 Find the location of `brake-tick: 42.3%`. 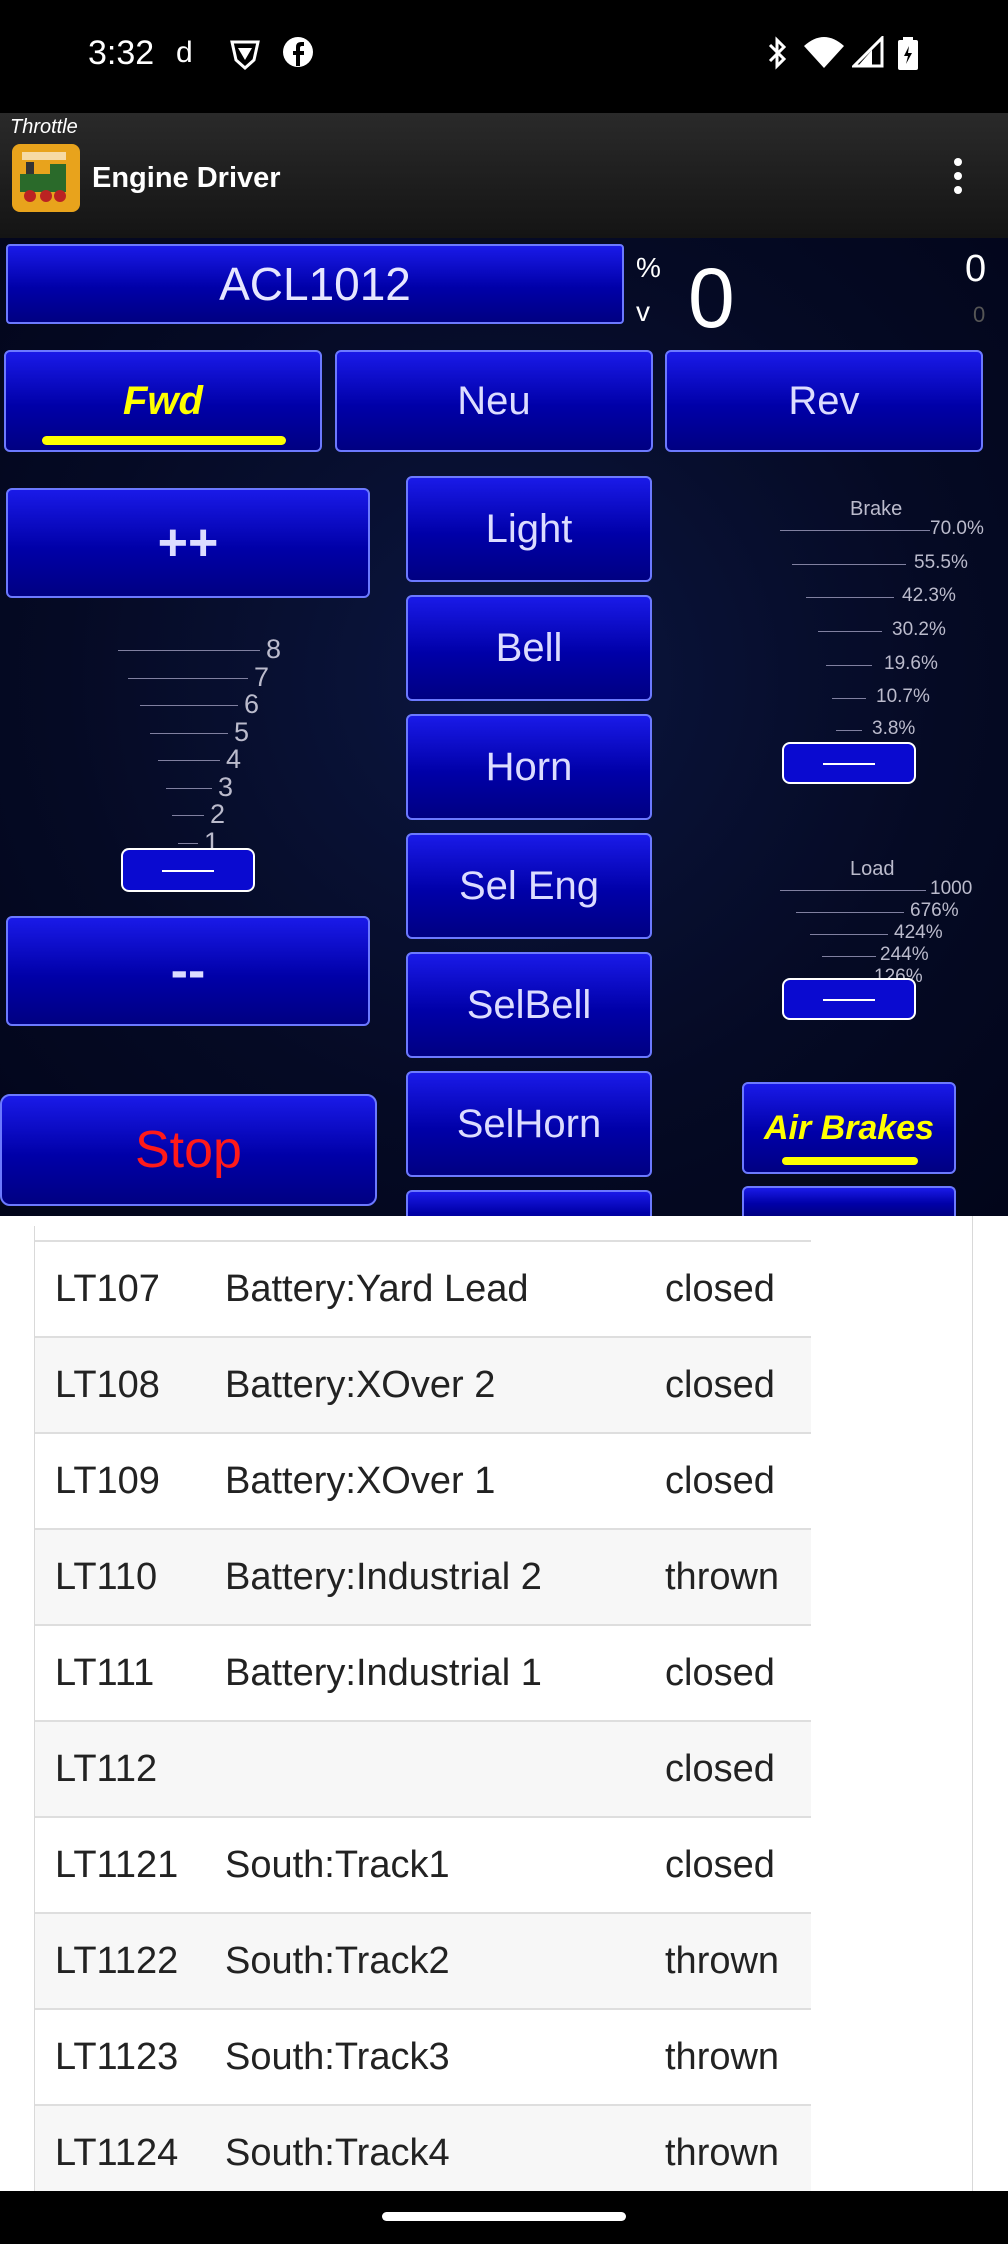

brake-tick: 42.3% is located at coordinates (929, 595).